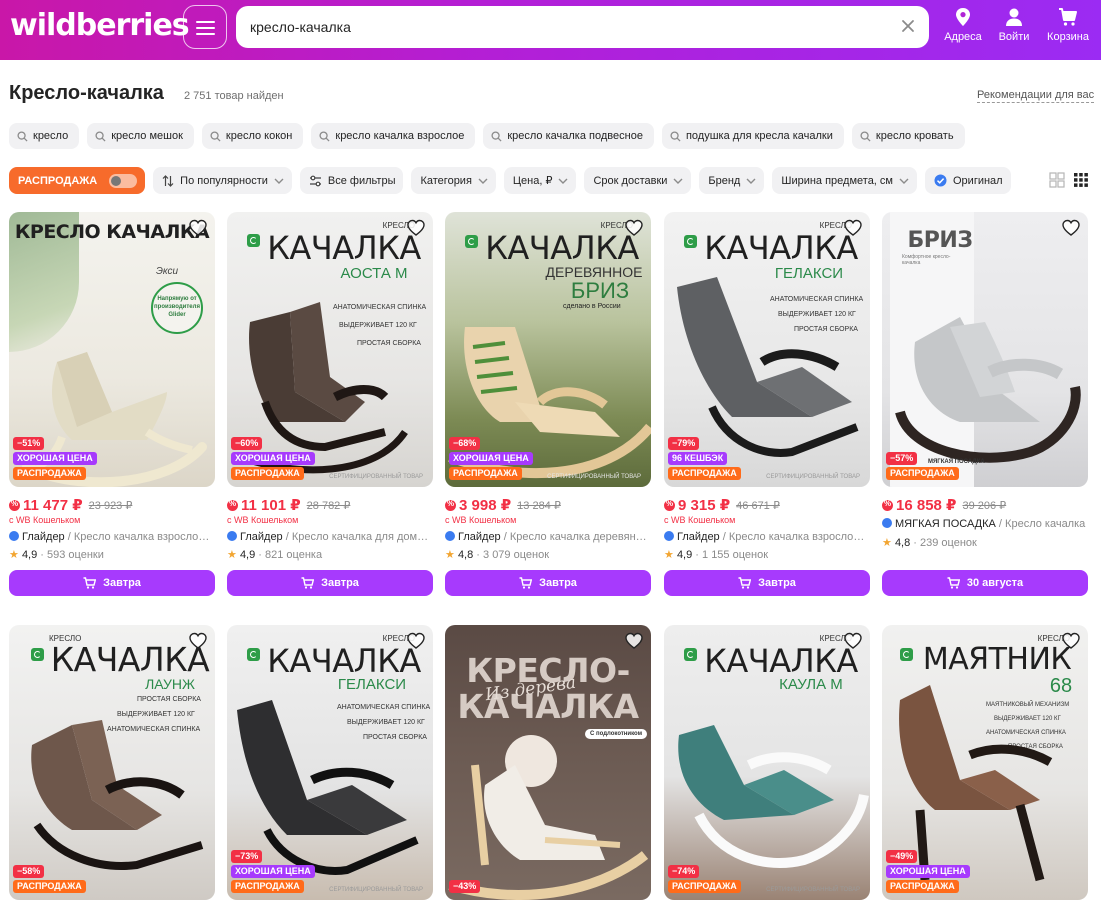 The width and height of the screenshot is (1101, 908). Describe the element at coordinates (944, 505) in the screenshot. I see `price-row: 16 858 ₽ 39 206 ₽` at that location.